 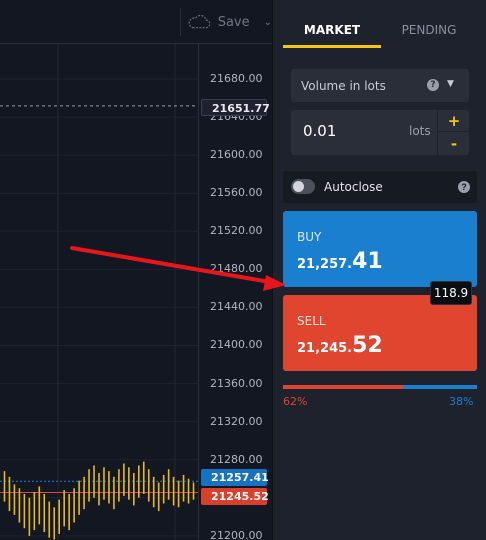 What do you see at coordinates (461, 401) in the screenshot?
I see `sentiment-buy-percent: 38%` at bounding box center [461, 401].